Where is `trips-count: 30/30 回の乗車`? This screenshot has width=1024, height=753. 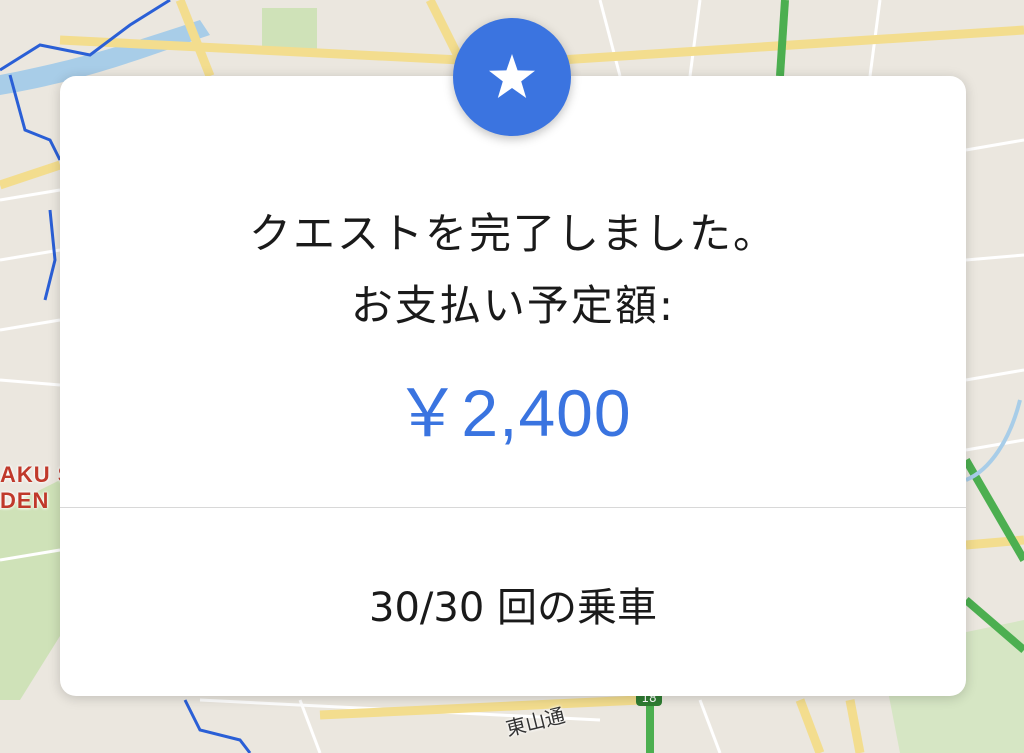
trips-count: 30/30 回の乗車 is located at coordinates (513, 608).